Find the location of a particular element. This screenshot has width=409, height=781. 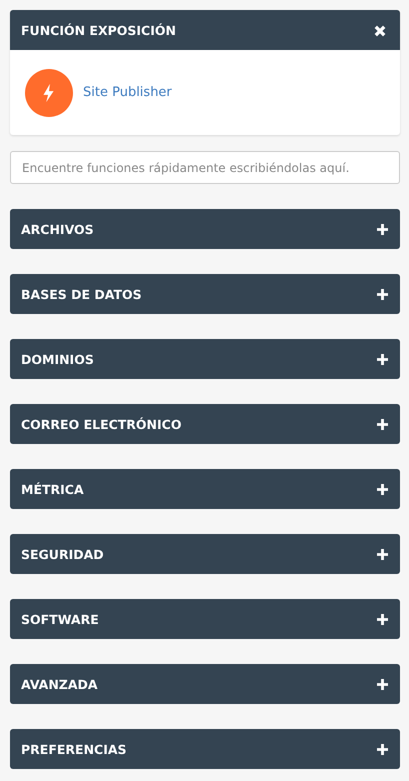

section-header: ARCHIVOS is located at coordinates (205, 229).